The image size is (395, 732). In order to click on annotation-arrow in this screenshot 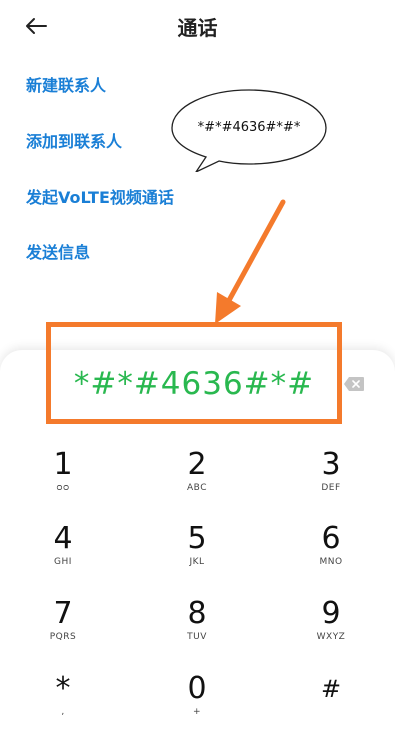, I will do `click(250, 261)`.